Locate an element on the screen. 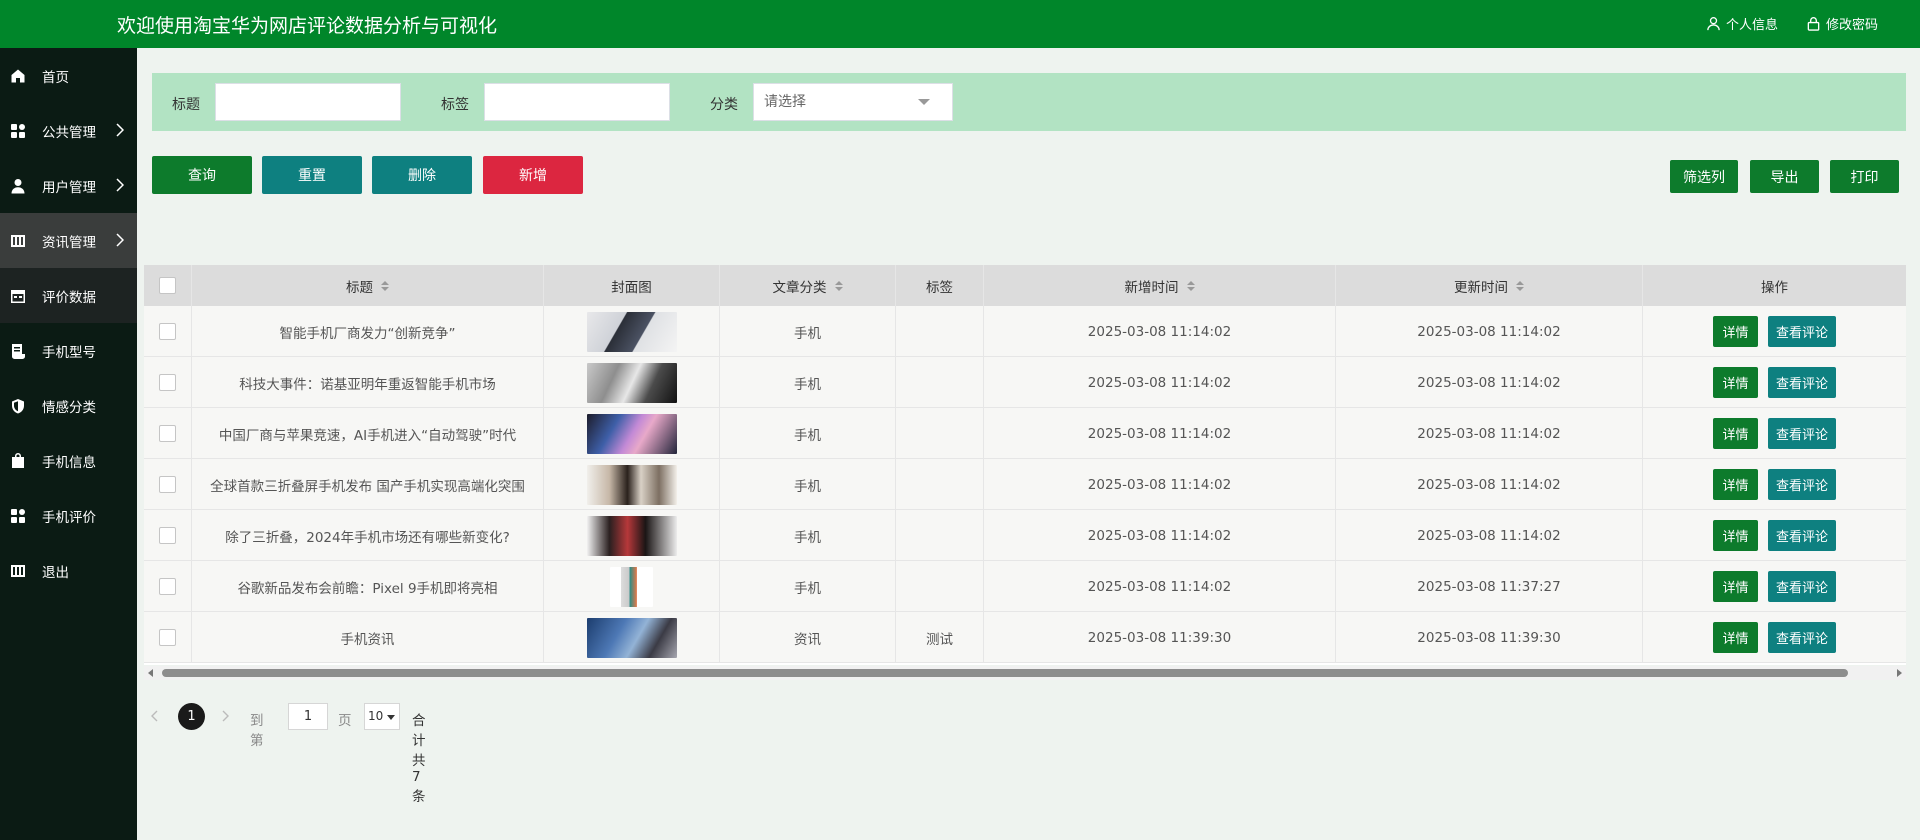  tag-filter-input is located at coordinates (577, 102).